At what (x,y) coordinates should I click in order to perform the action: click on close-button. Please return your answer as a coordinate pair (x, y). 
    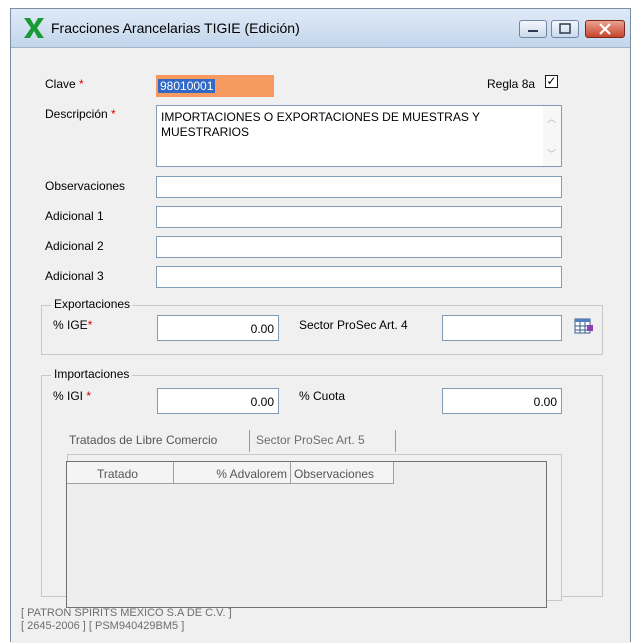
    Looking at the image, I should click on (605, 29).